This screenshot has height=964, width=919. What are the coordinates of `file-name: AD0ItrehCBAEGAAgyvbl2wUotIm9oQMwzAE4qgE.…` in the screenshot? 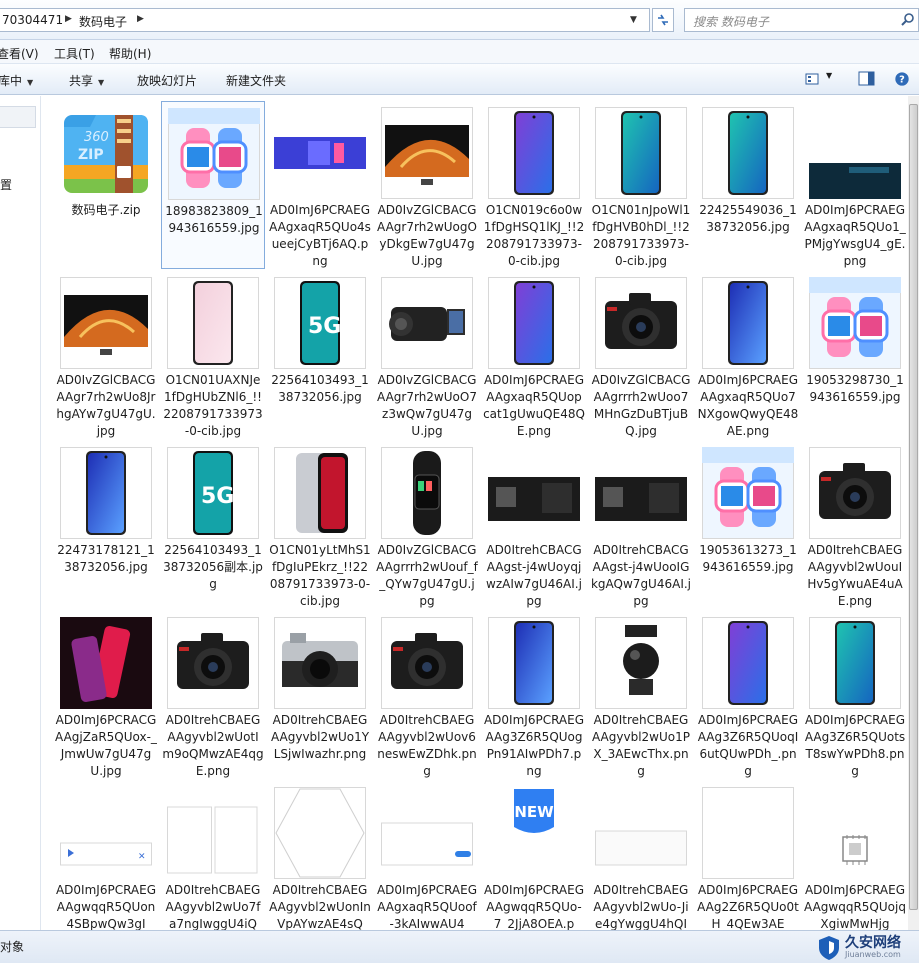 It's located at (213, 745).